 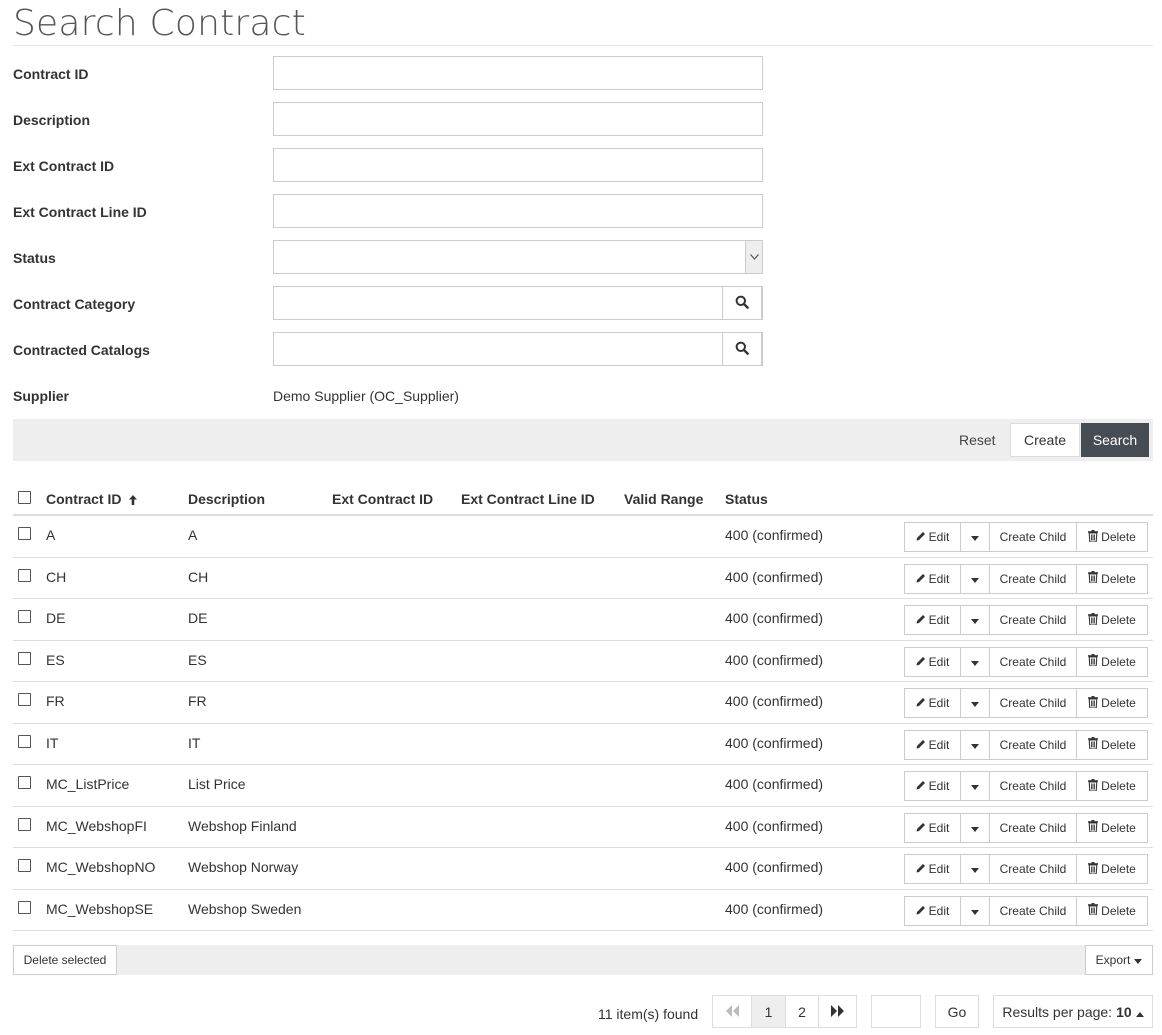 I want to click on results-per-page-dropdown: Results per page: 10, so click(x=1073, y=1011).